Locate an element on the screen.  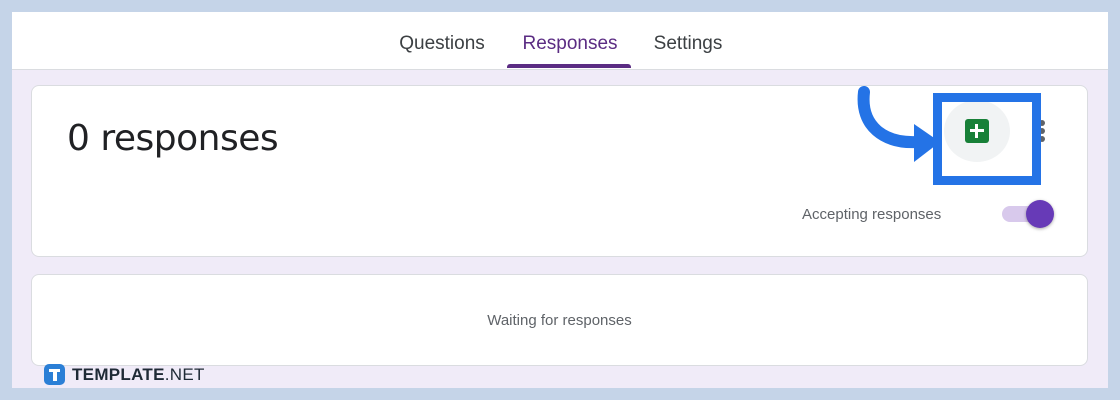
tab-bar: Questions Responses Settings is located at coordinates (560, 41).